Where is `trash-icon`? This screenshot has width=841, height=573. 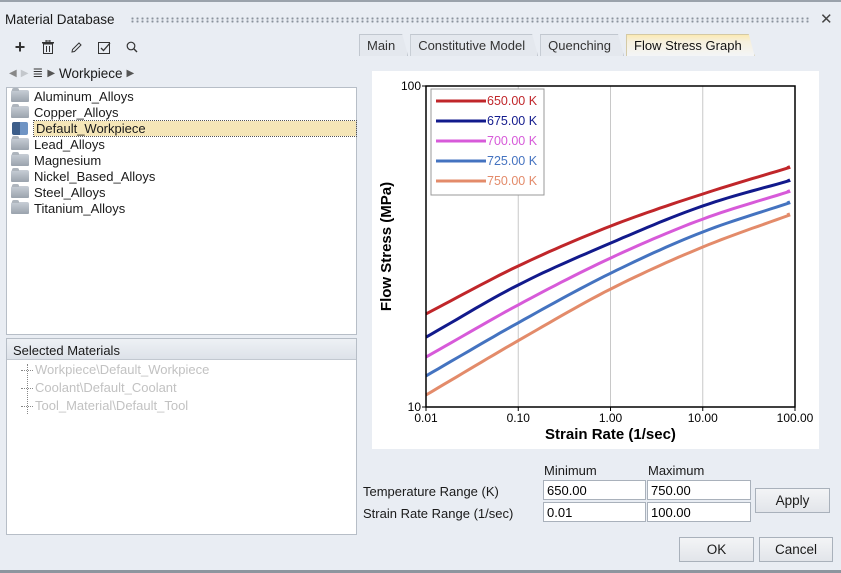
trash-icon is located at coordinates (48, 47).